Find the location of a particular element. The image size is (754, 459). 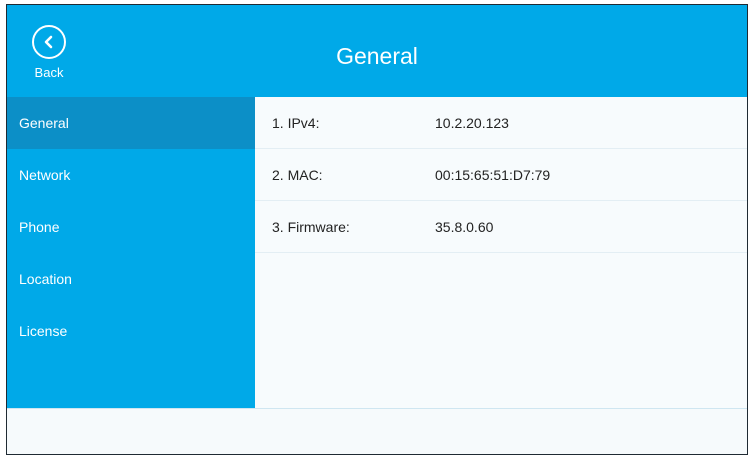

sidebar-item-license: License is located at coordinates (131, 331).